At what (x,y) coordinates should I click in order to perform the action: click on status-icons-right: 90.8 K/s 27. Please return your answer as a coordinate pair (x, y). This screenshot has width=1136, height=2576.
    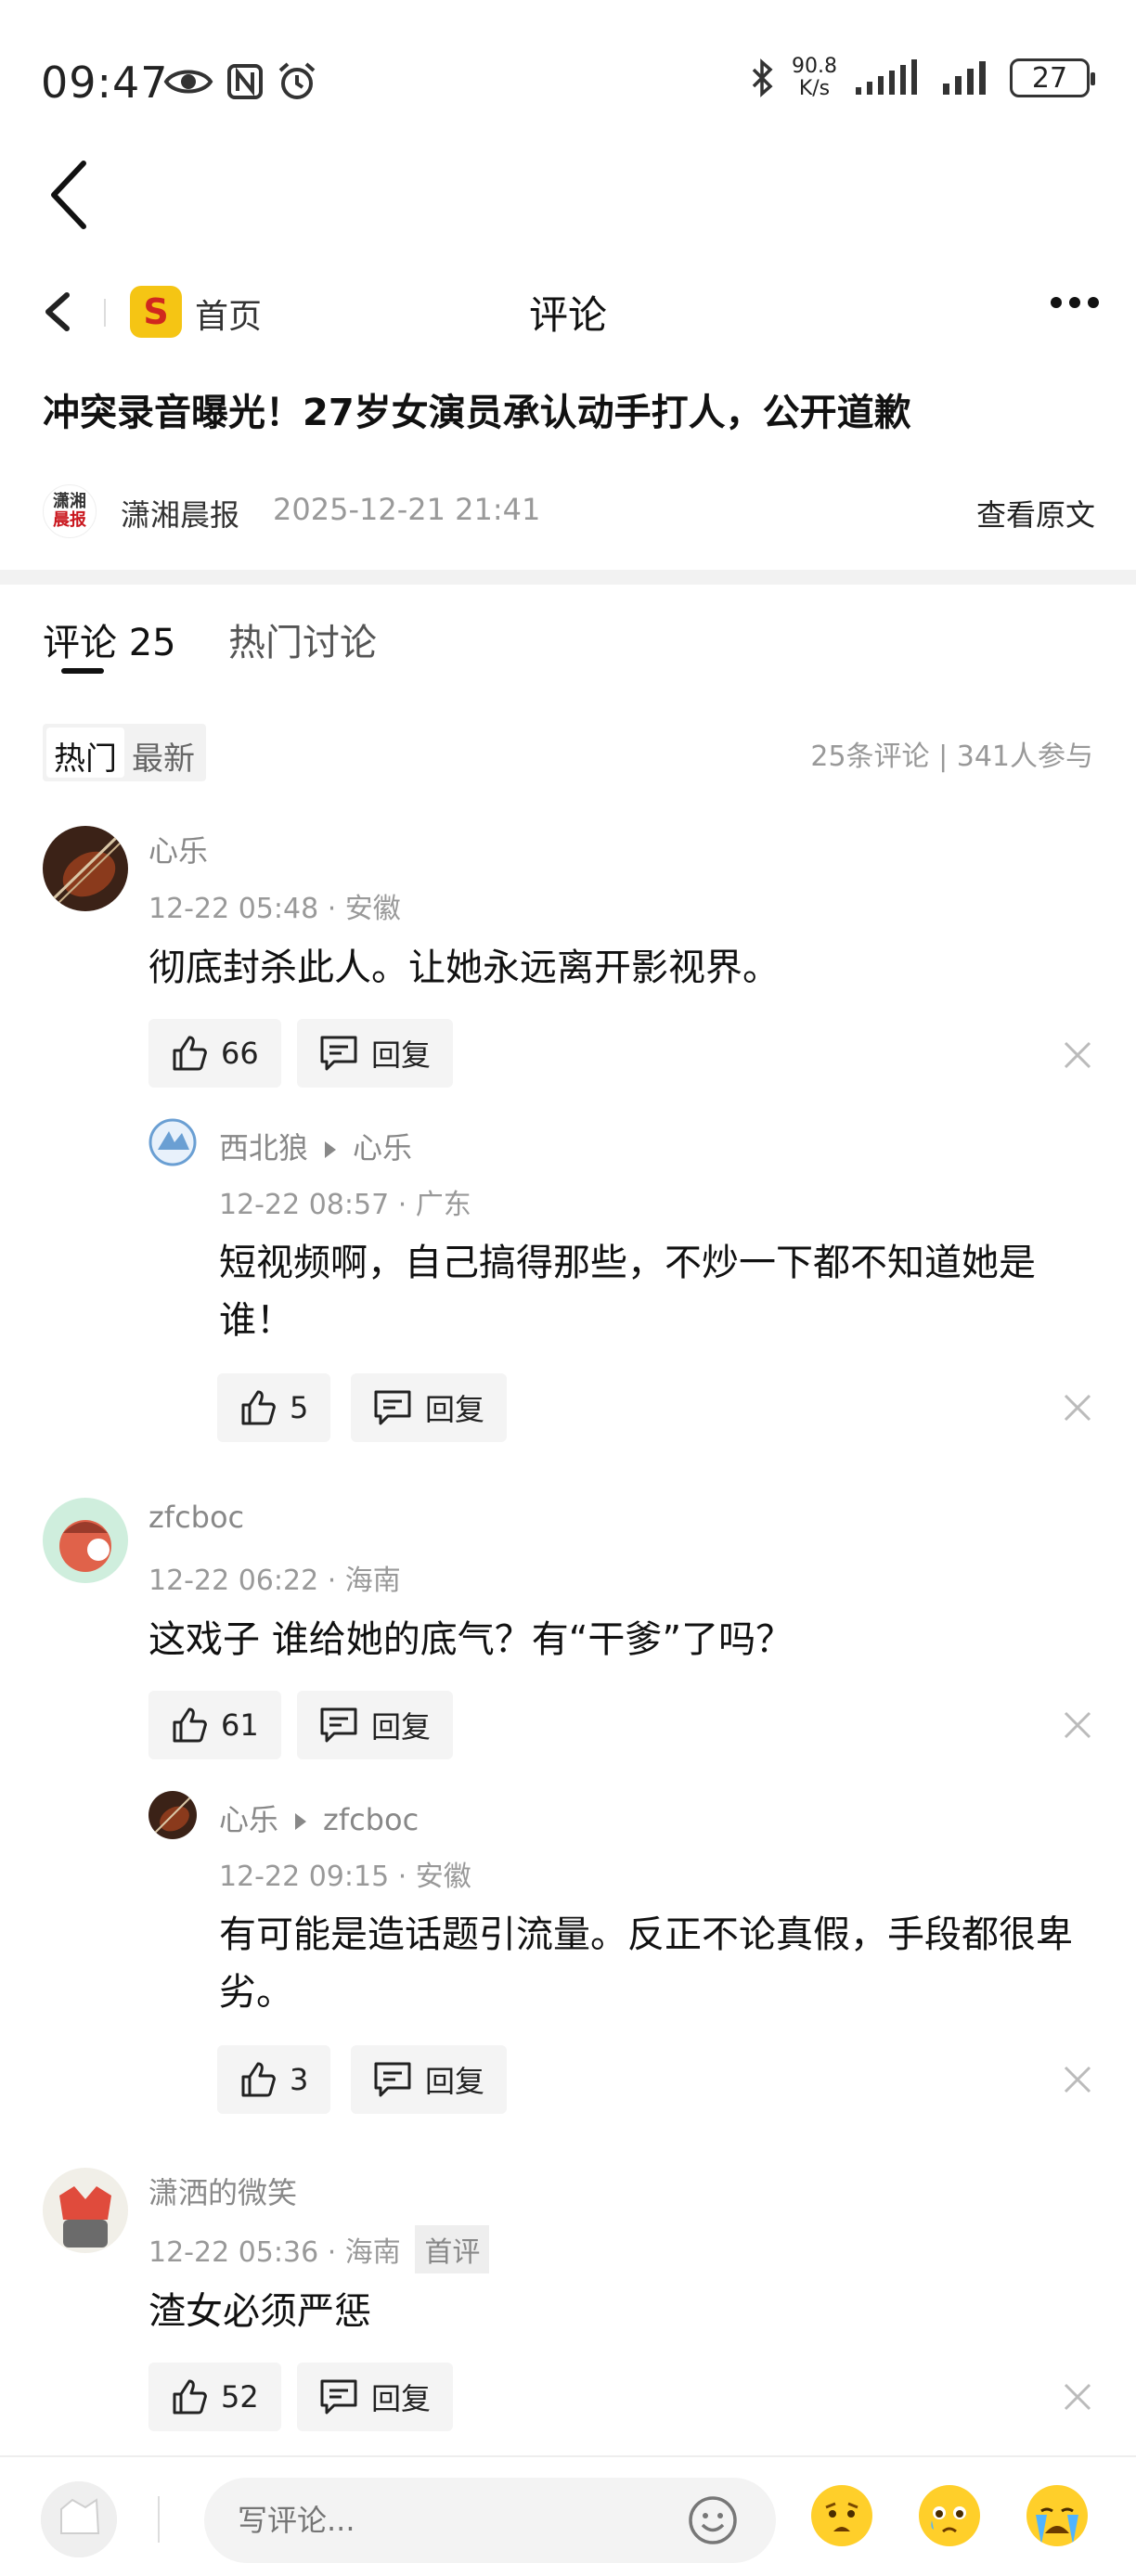
    Looking at the image, I should click on (923, 78).